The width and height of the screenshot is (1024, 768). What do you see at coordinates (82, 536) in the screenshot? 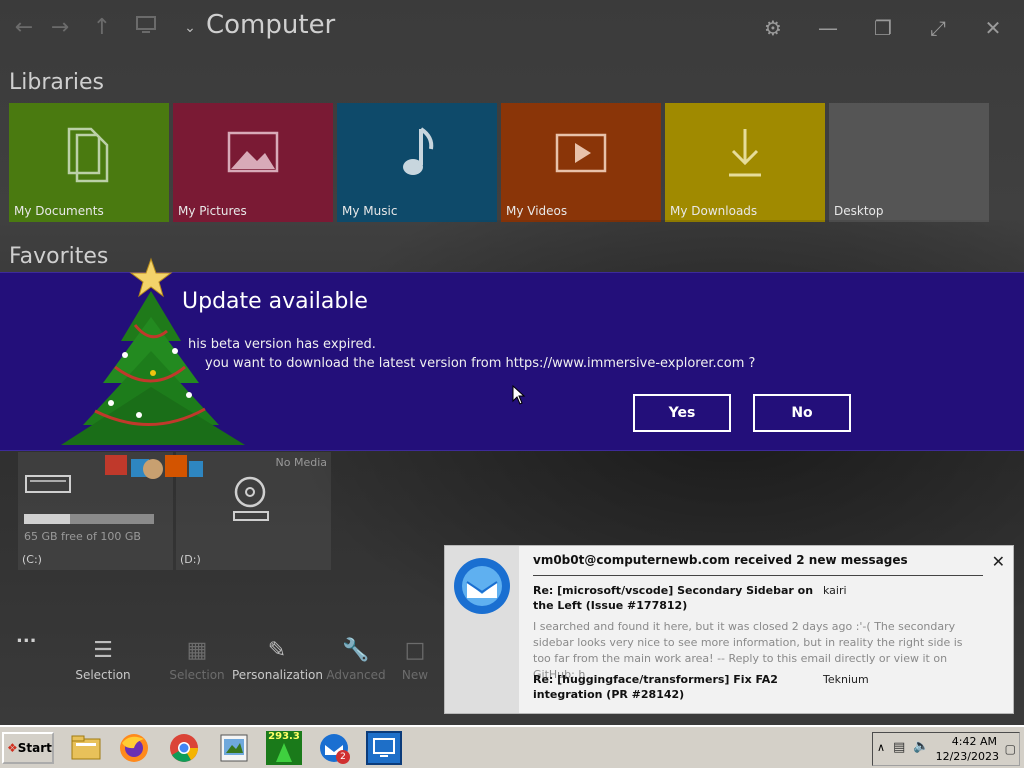
I see `drive-free-space: 65 GB free of 100 GB` at bounding box center [82, 536].